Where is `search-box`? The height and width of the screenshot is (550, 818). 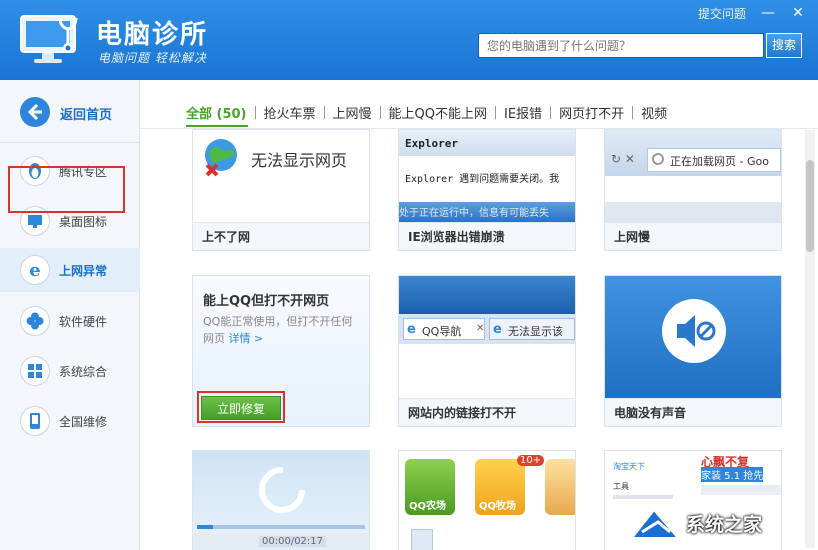
search-box is located at coordinates (621, 45).